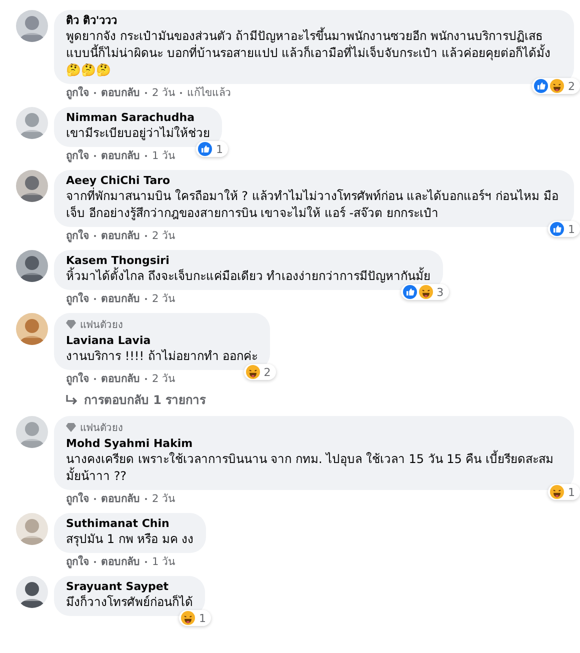  What do you see at coordinates (248, 261) in the screenshot?
I see `commenter-name: Kasem Thongsiri` at bounding box center [248, 261].